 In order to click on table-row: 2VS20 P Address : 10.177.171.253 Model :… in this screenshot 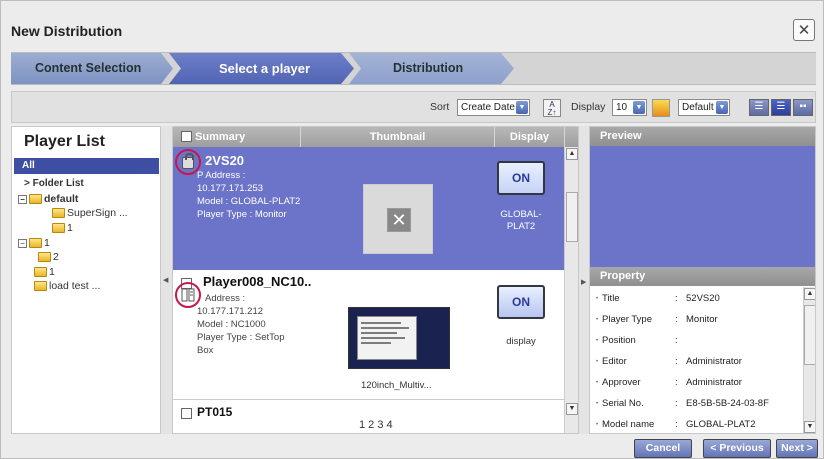, I will do `click(375, 208)`.